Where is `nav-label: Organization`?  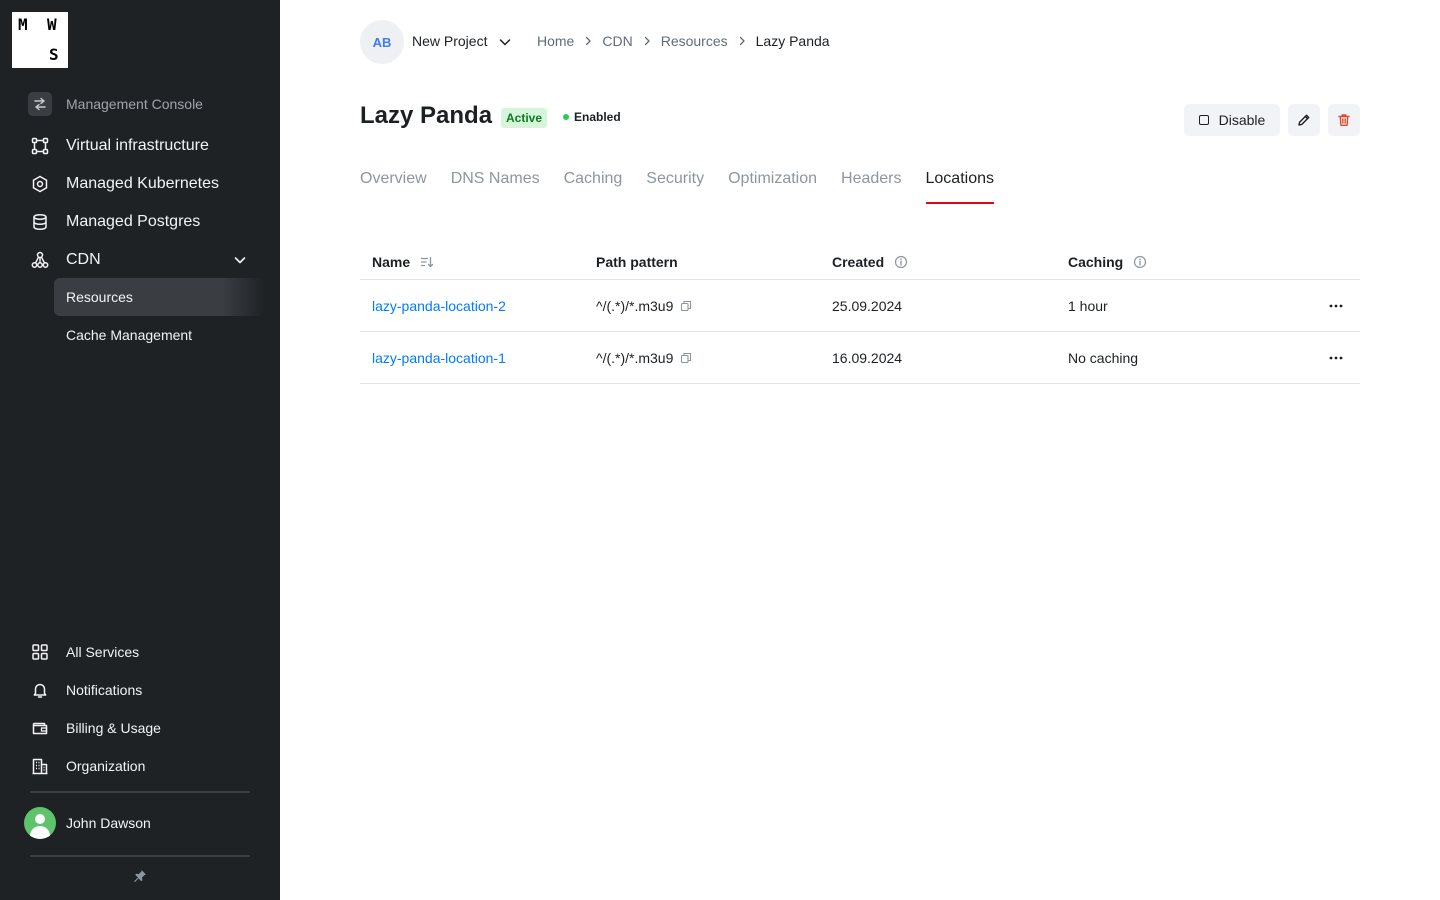
nav-label: Organization is located at coordinates (106, 766).